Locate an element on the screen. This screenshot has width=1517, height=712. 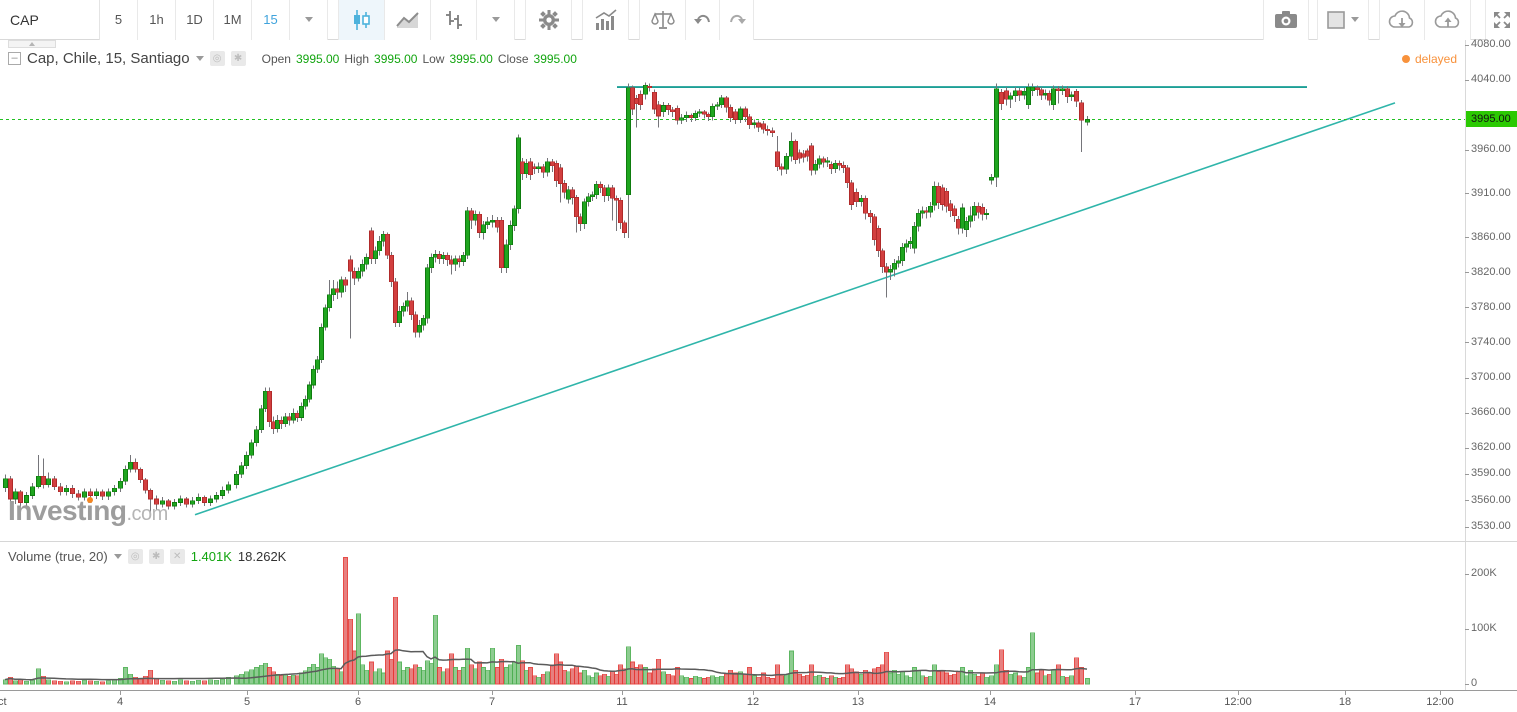
chart-type-dropdown is located at coordinates (496, 20).